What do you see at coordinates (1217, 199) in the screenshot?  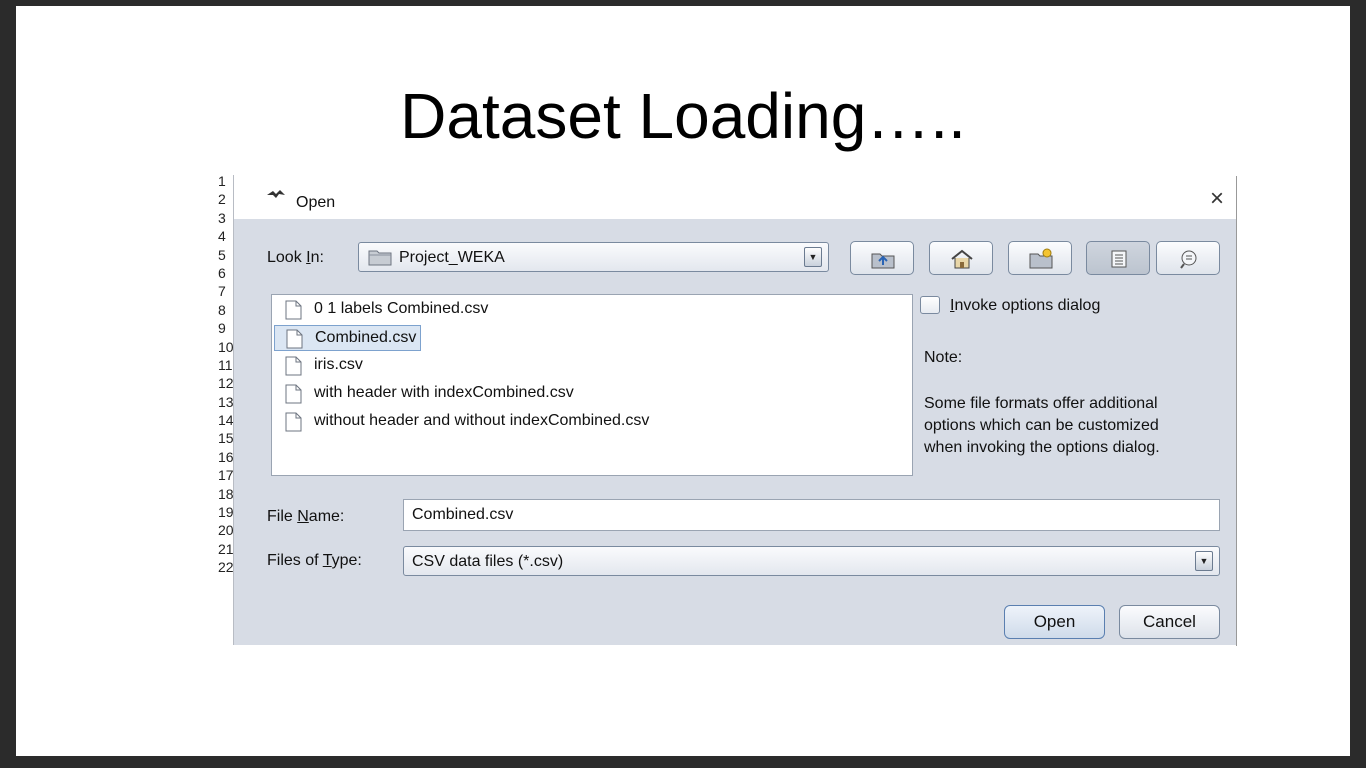 I see `close-icon: ×` at bounding box center [1217, 199].